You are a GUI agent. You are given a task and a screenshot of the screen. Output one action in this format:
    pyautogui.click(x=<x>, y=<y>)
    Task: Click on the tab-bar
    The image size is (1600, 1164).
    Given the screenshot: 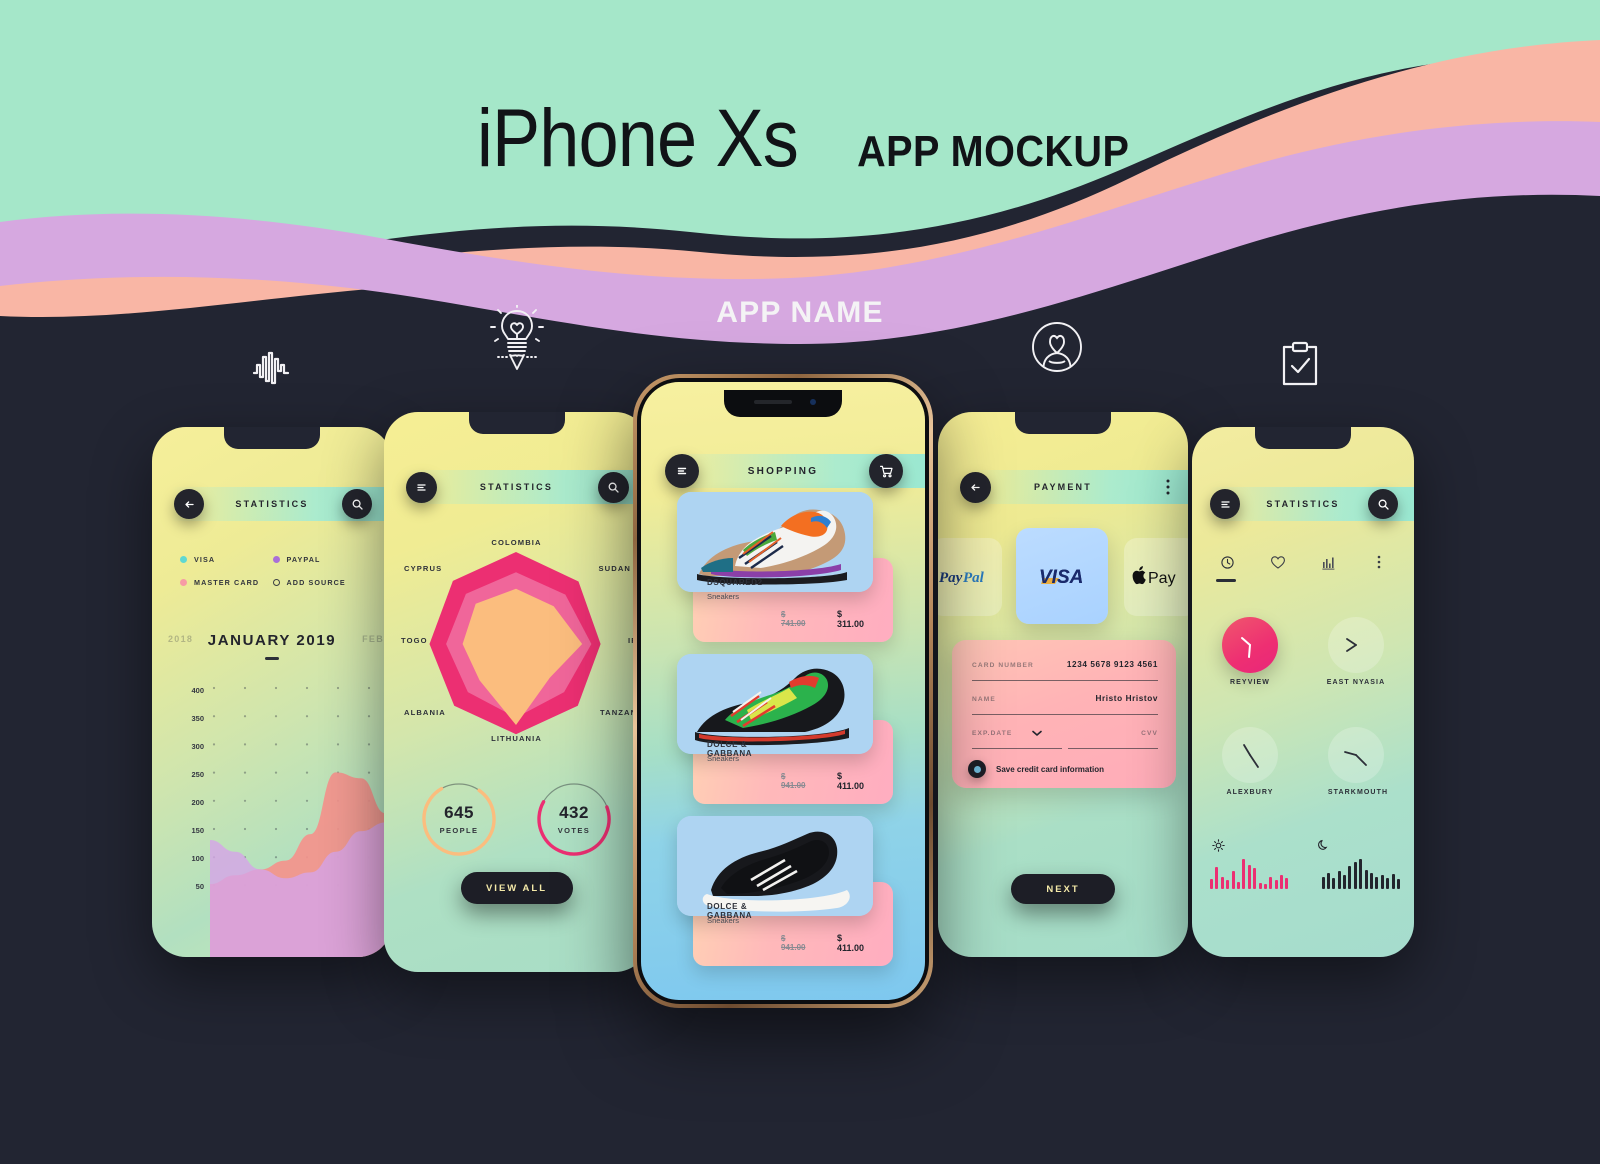 What is the action you would take?
    pyautogui.click(x=1303, y=562)
    